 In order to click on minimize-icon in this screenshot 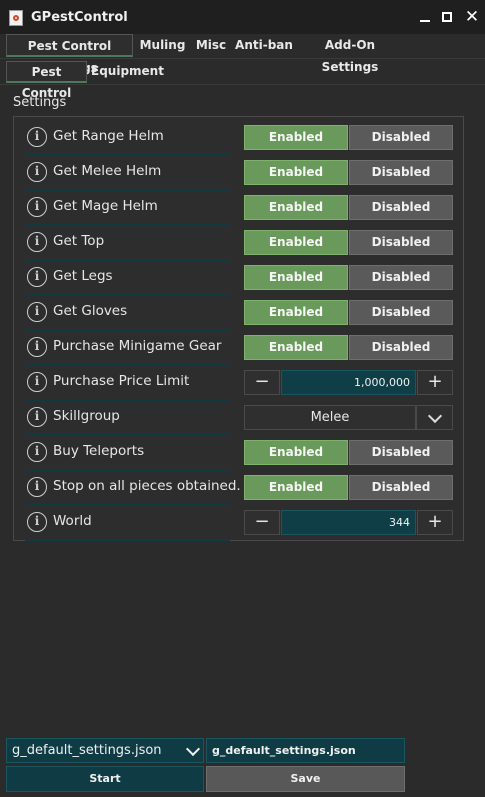, I will do `click(425, 17)`.